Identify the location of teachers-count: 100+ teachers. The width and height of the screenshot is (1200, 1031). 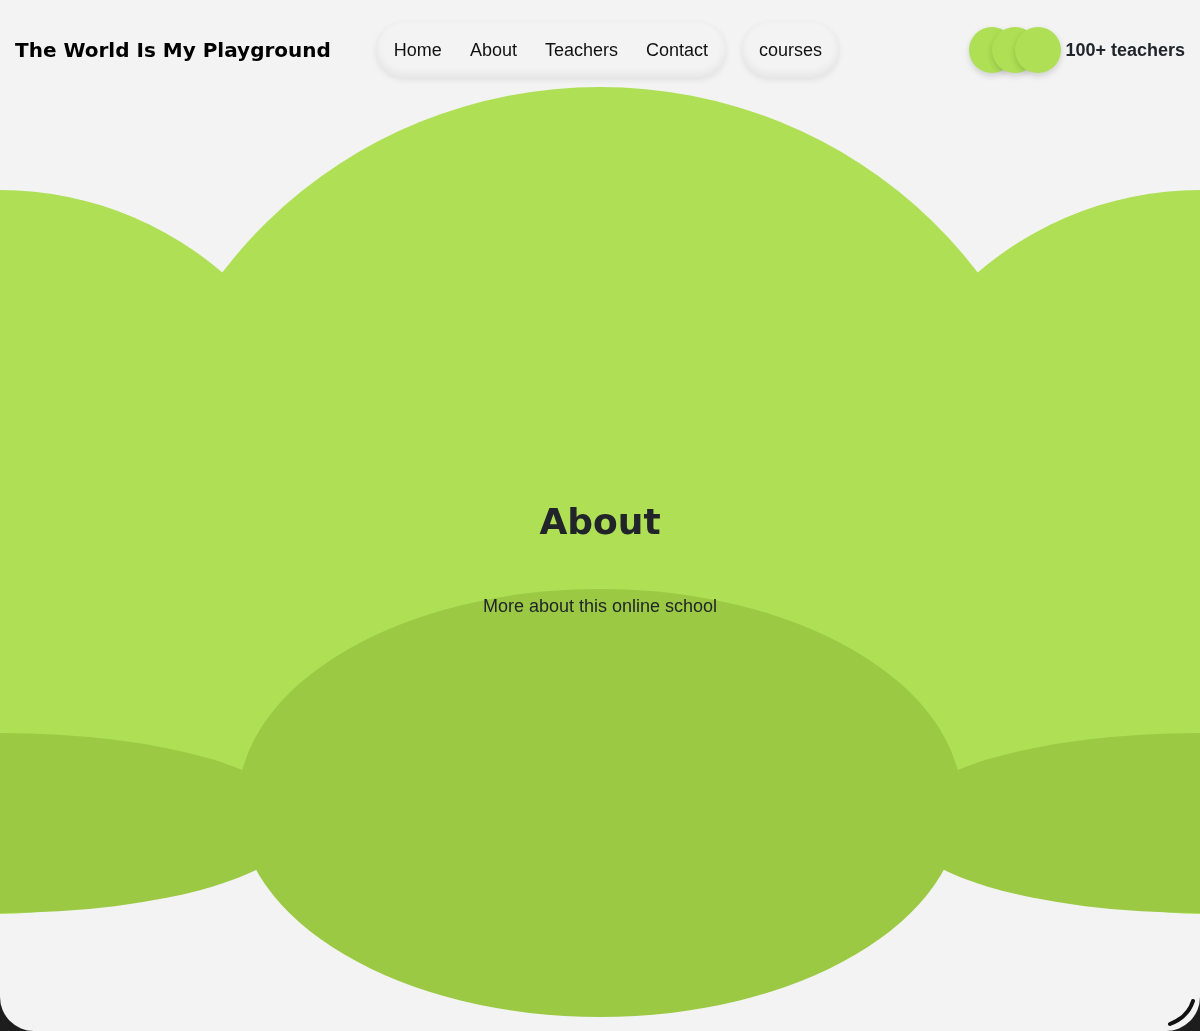
(1125, 50).